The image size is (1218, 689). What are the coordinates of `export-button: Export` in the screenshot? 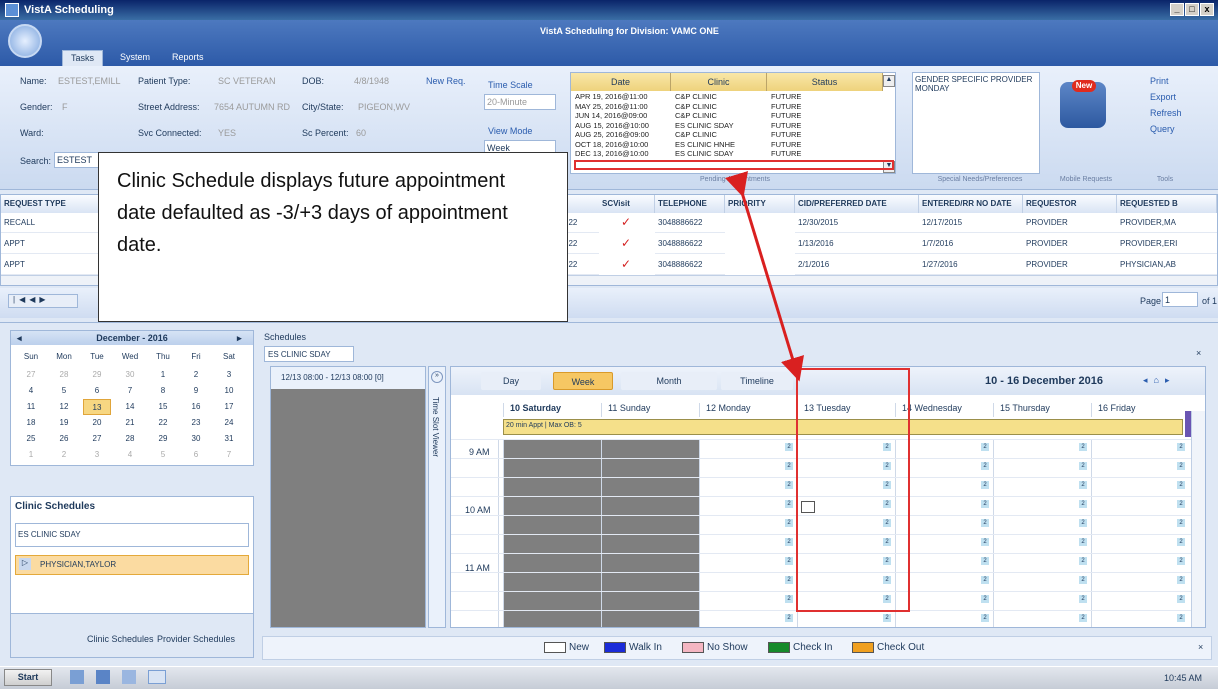 It's located at (1163, 97).